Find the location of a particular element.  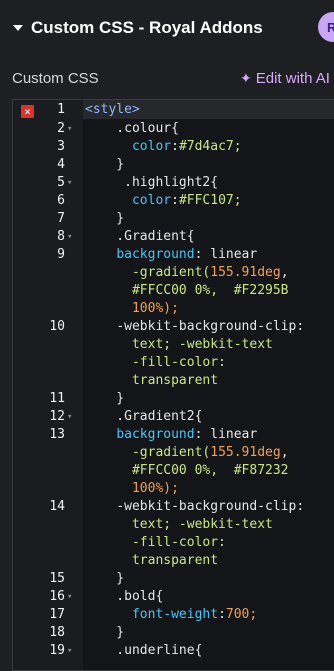

code-text: .Gradient2{ is located at coordinates (144, 416).